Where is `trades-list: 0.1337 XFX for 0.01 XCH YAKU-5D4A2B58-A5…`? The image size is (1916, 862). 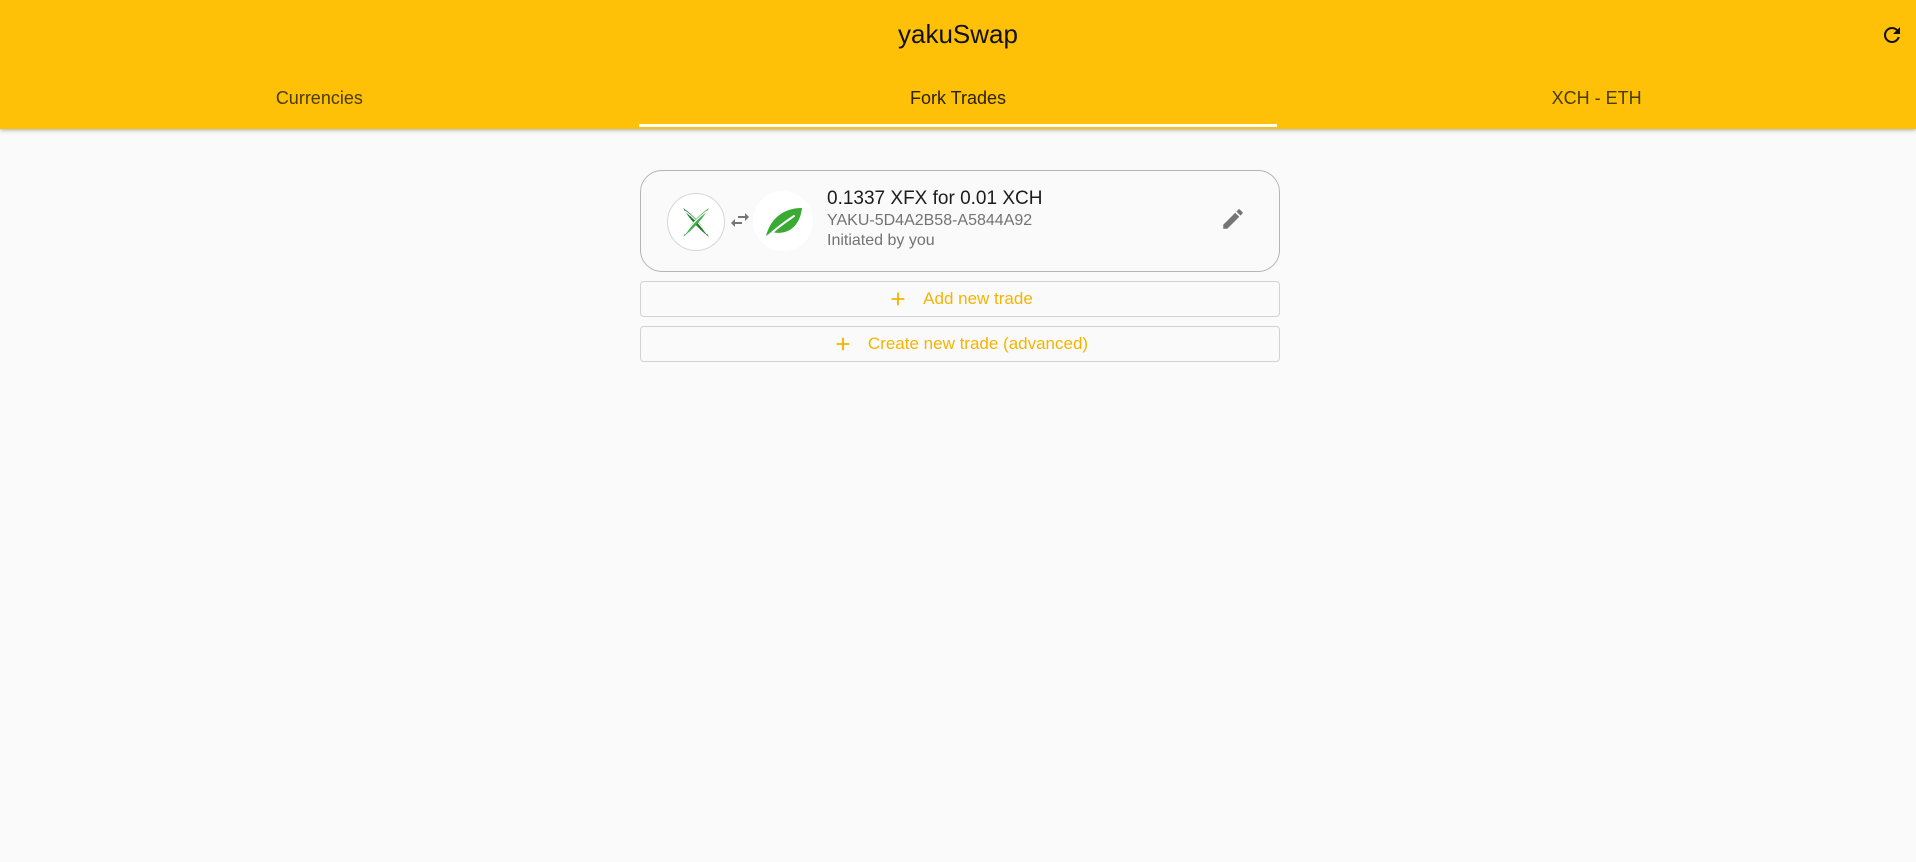 trades-list: 0.1337 XFX for 0.01 XCH YAKU-5D4A2B58-A5… is located at coordinates (960, 266).